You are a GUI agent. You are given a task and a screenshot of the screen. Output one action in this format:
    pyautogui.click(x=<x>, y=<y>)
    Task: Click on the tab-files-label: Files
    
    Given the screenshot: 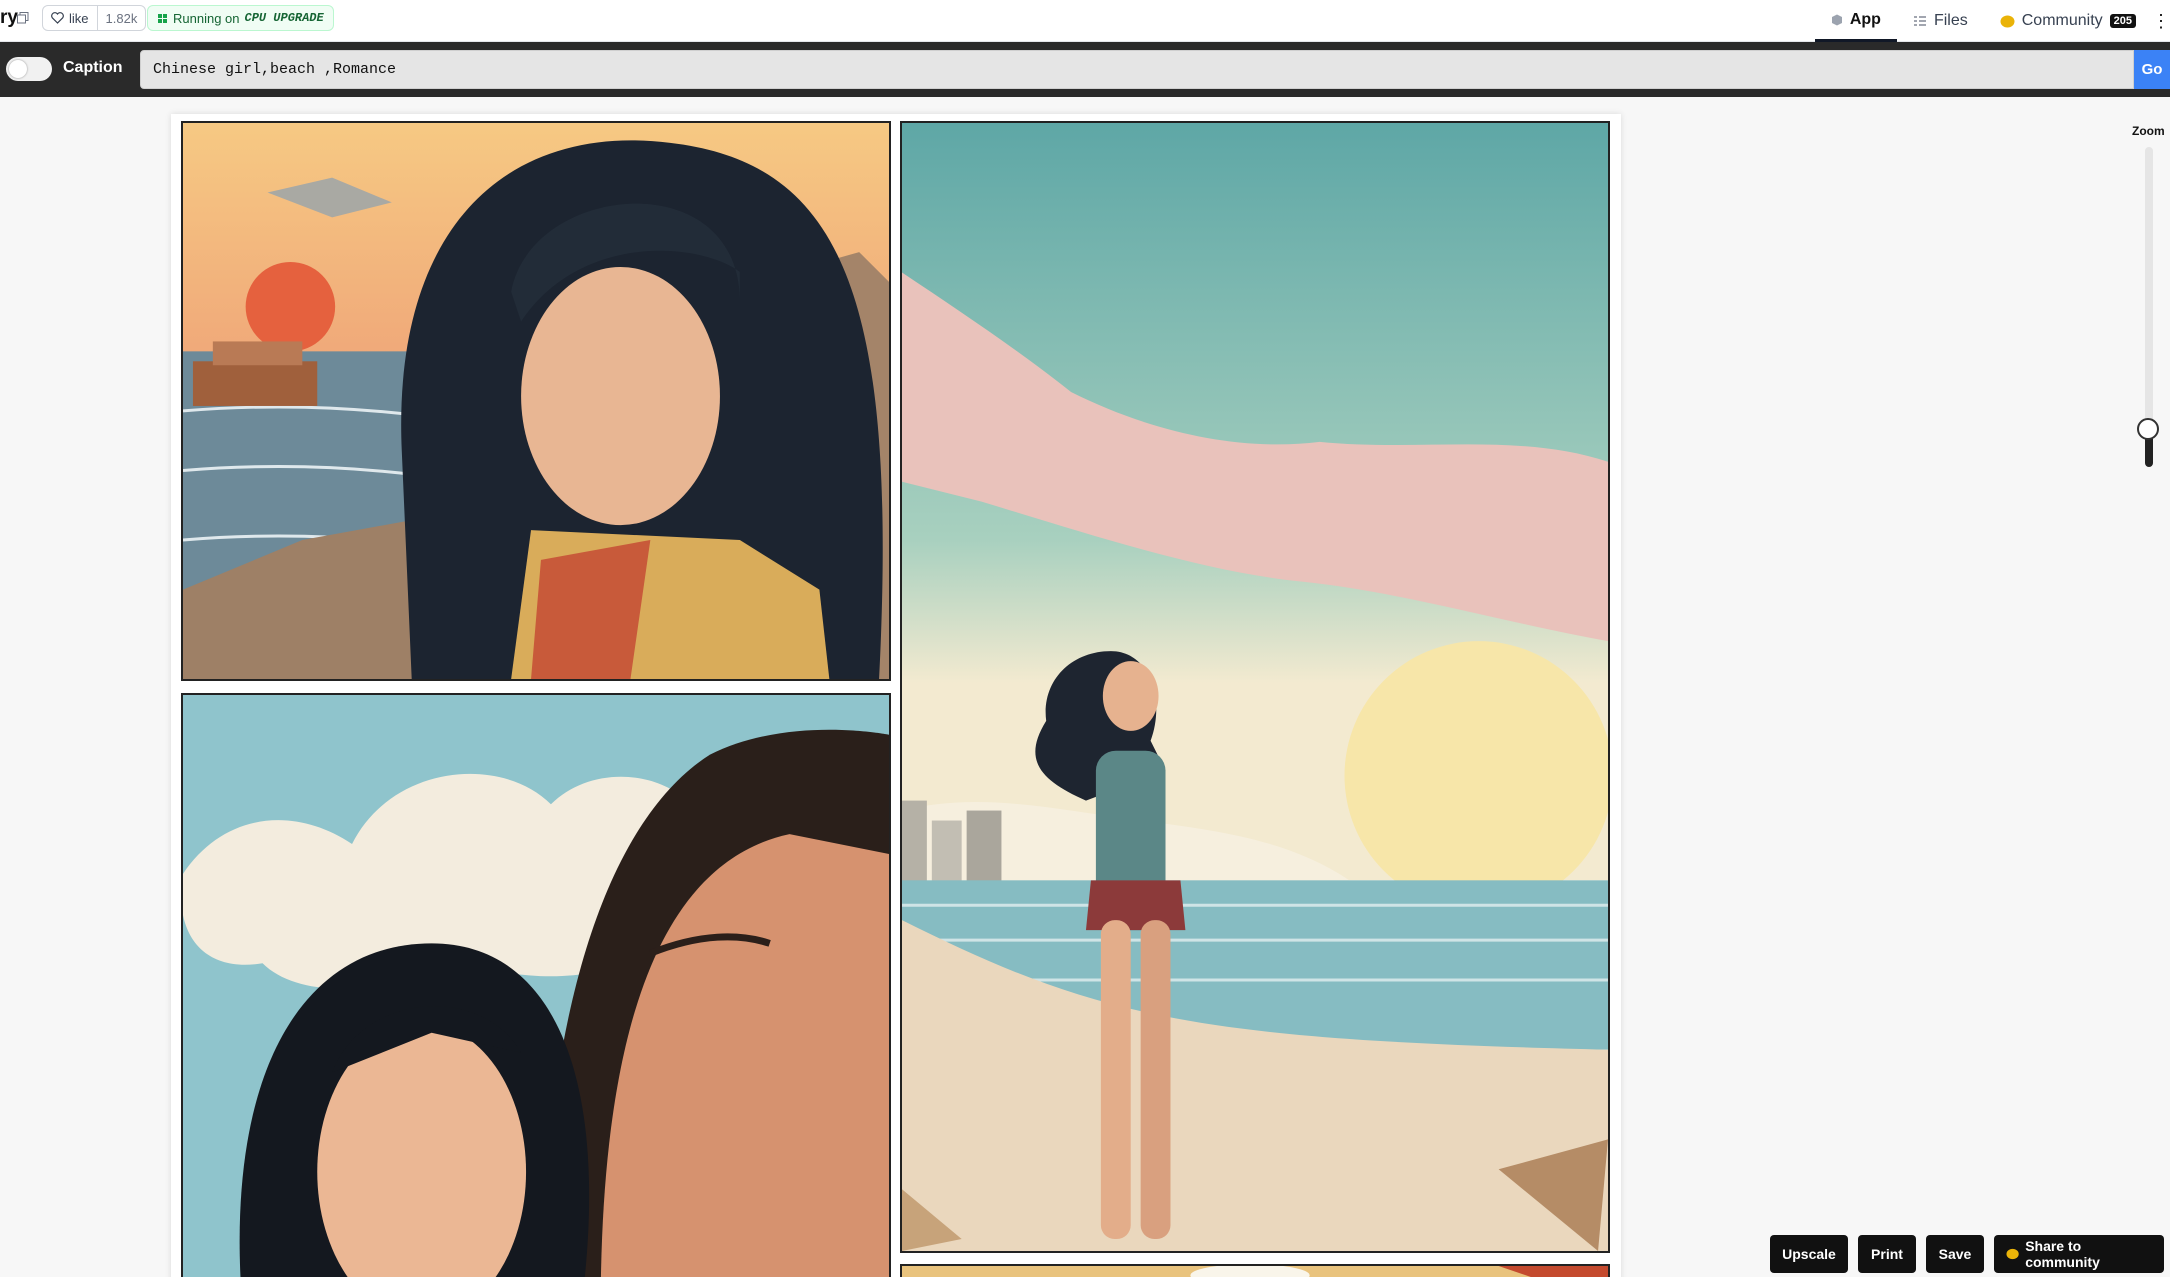 What is the action you would take?
    pyautogui.click(x=1950, y=20)
    